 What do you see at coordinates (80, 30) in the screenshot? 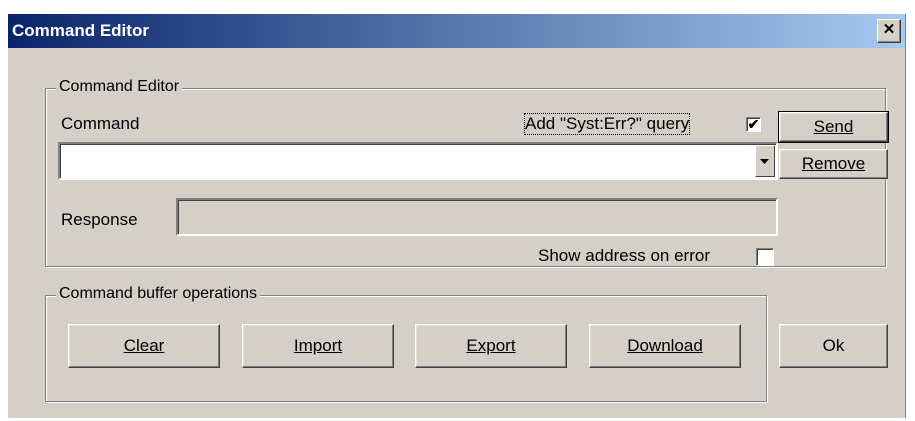
I see `window-title: Command Editor` at bounding box center [80, 30].